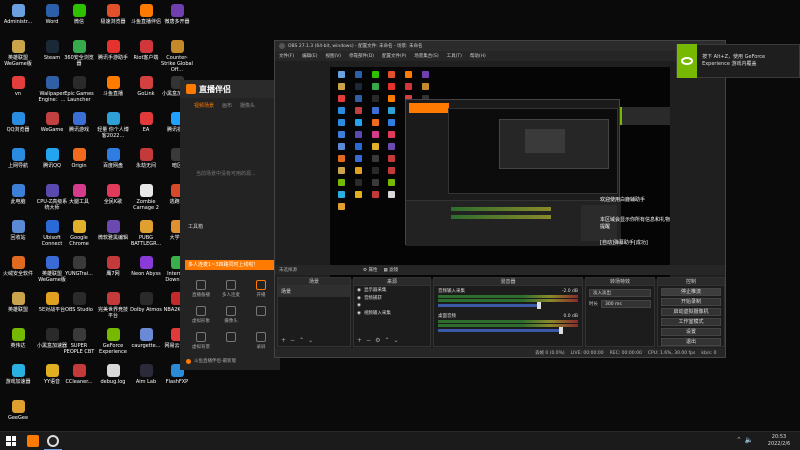  Describe the element at coordinates (146, 197) in the screenshot. I see `desktop-icon: Zombie Carnage 2` at that location.